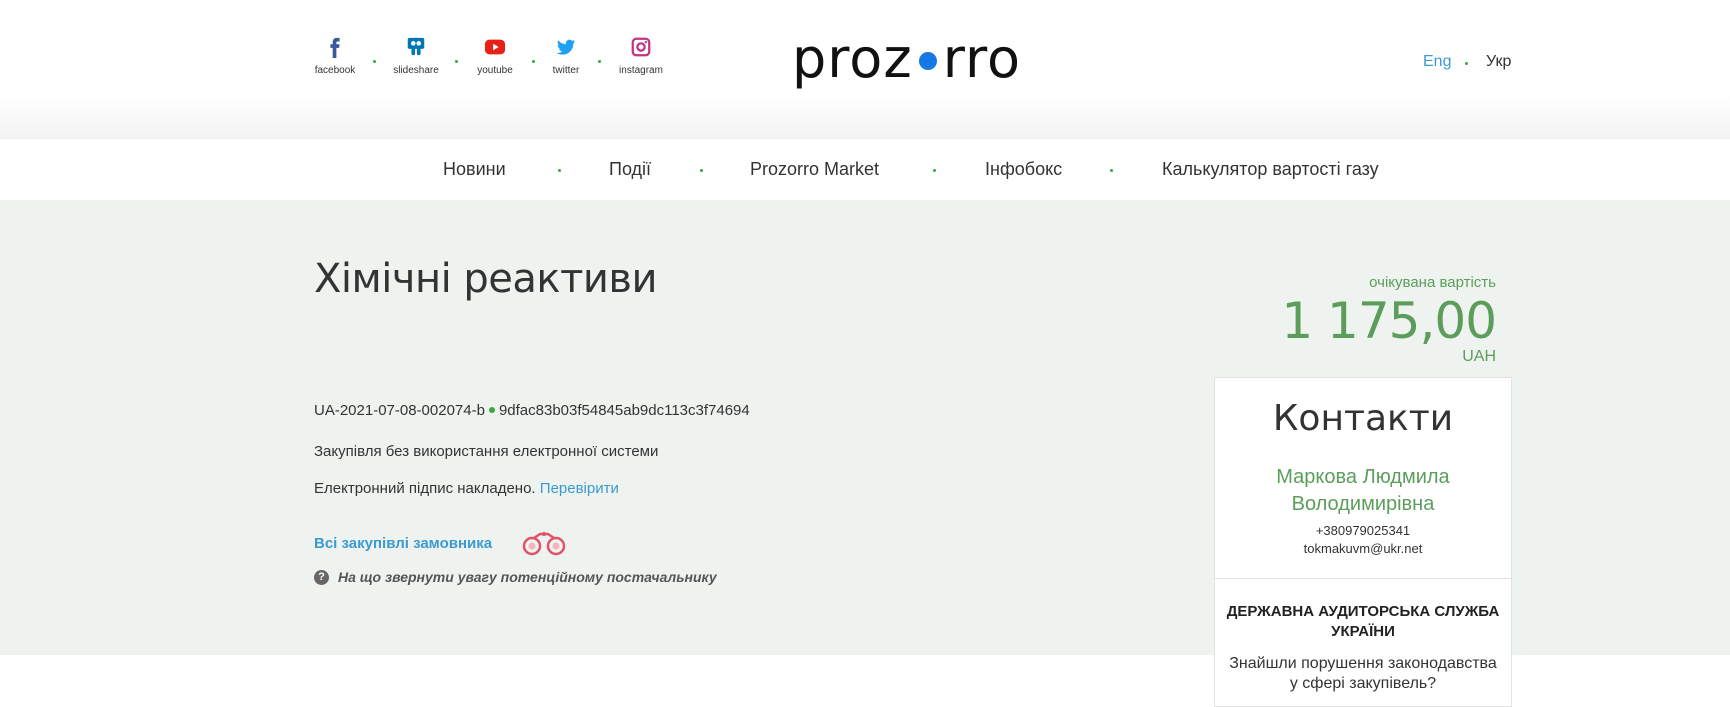 The height and width of the screenshot is (707, 1730). What do you see at coordinates (403, 543) in the screenshot?
I see `all-buyer-purchases-link: Всі закупівлі замовника` at bounding box center [403, 543].